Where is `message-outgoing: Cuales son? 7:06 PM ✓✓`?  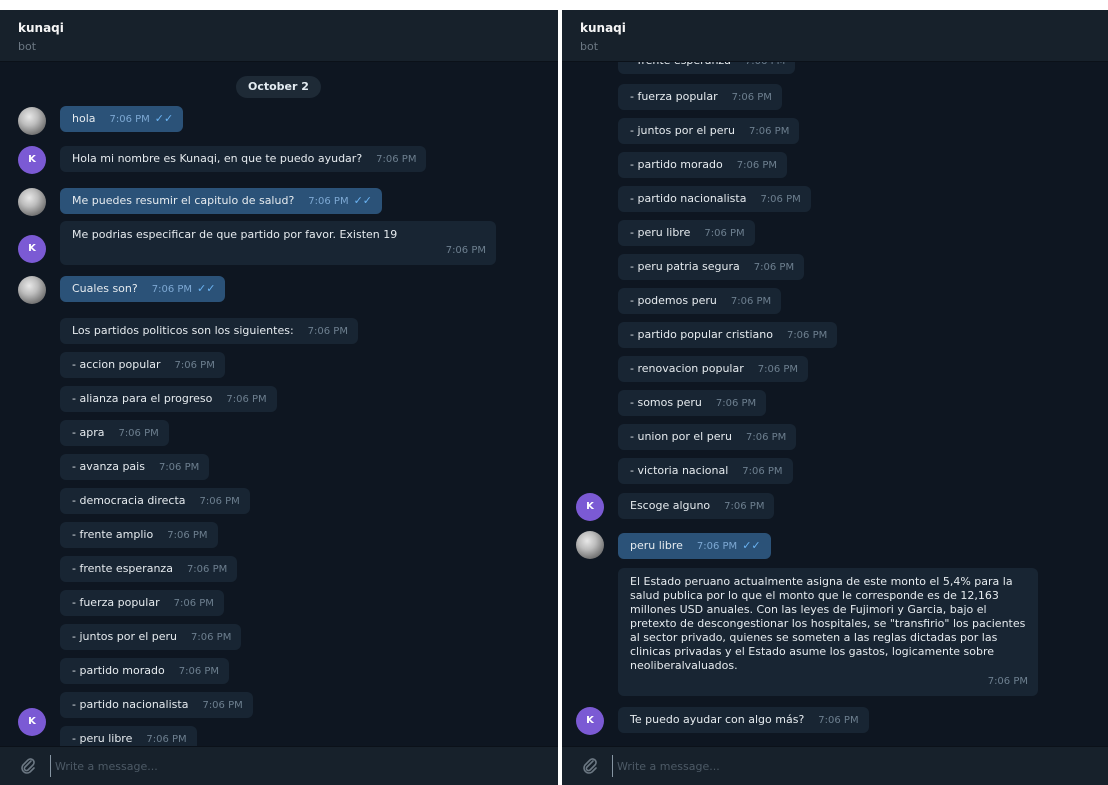
message-outgoing: Cuales son? 7:06 PM ✓✓ is located at coordinates (143, 289).